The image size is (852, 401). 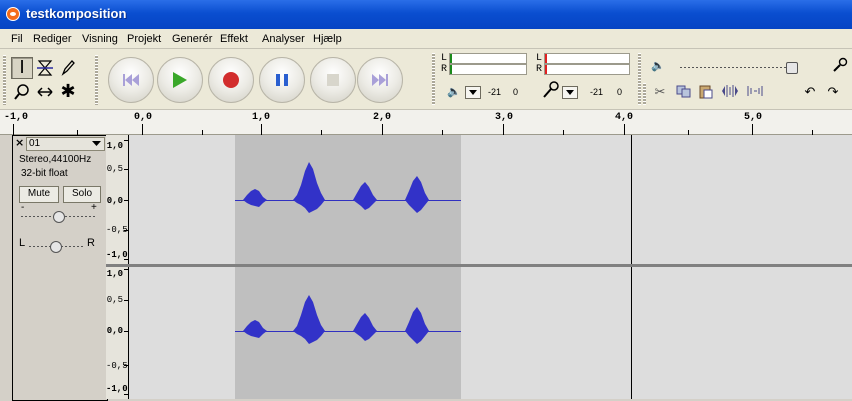 I want to click on pan-left-label: L, so click(x=22, y=243).